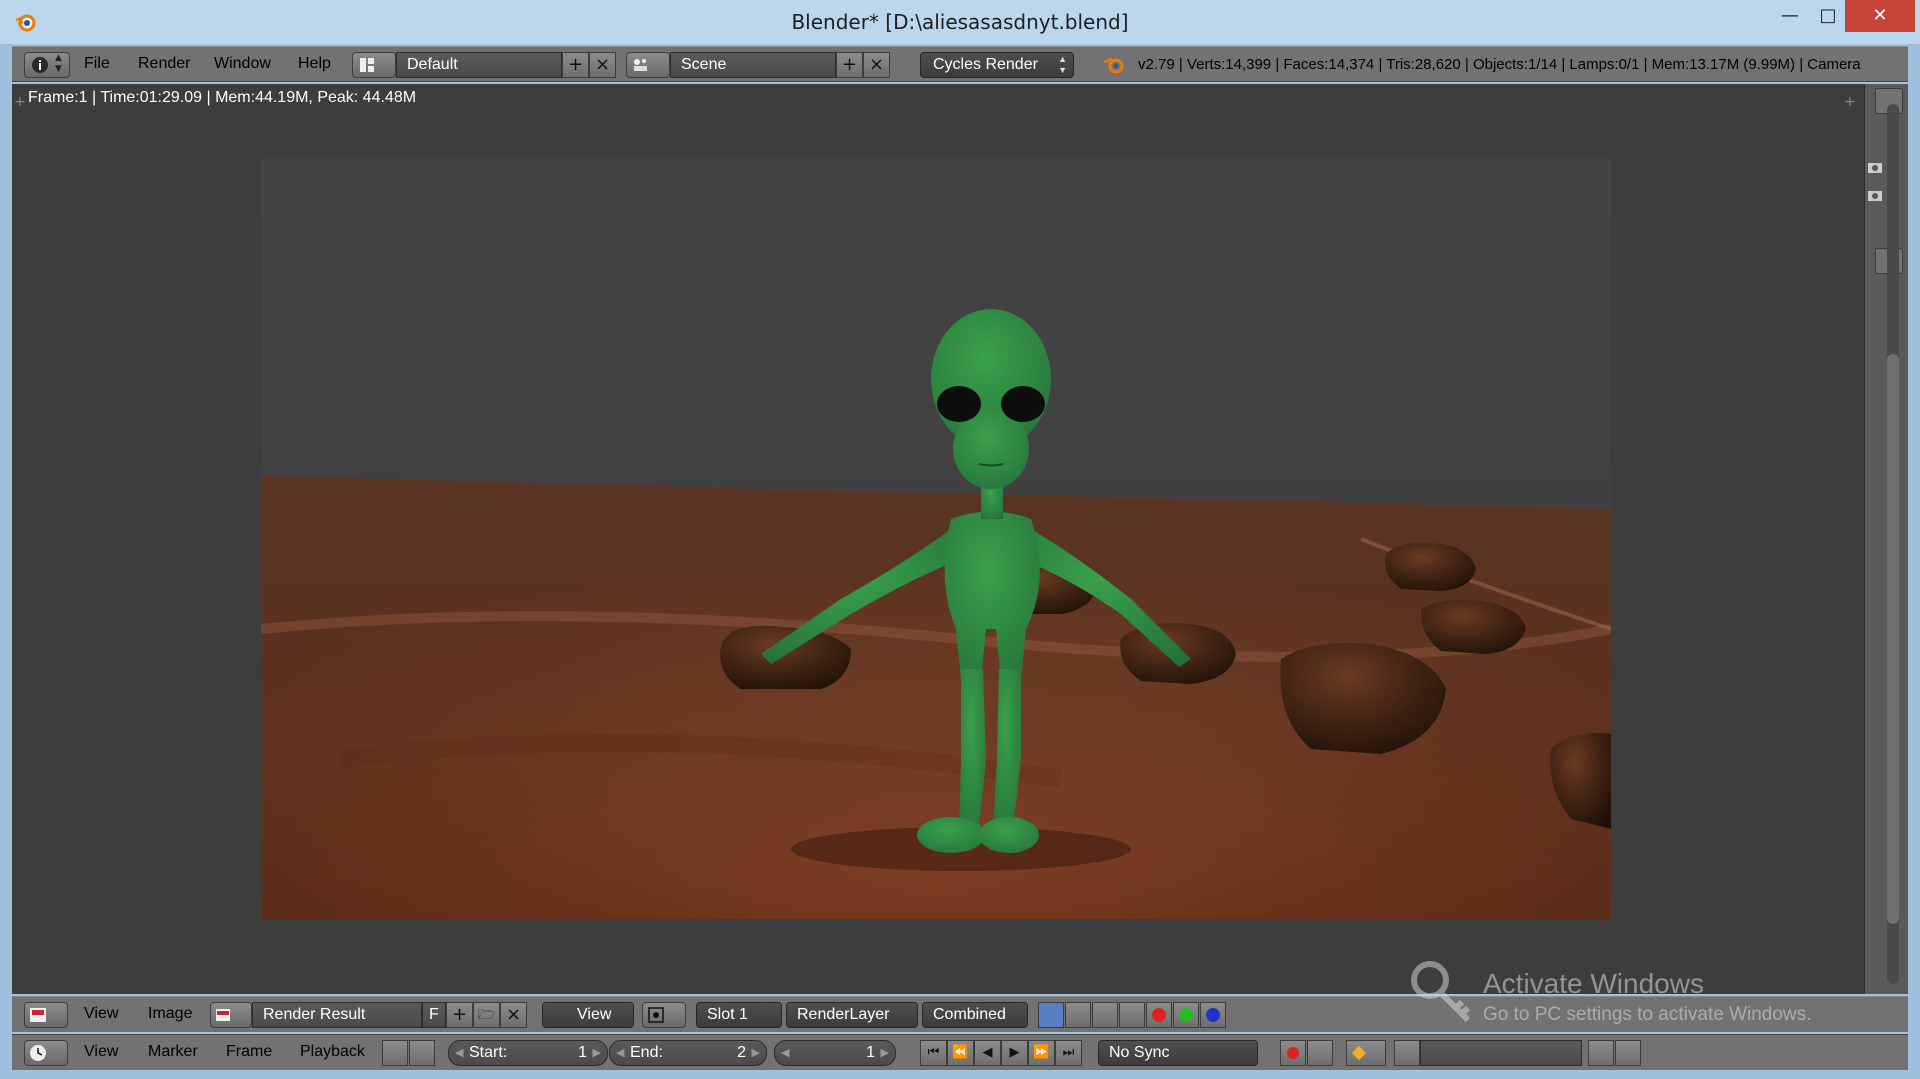  Describe the element at coordinates (849, 65) in the screenshot. I see `add-scene-button: +` at that location.